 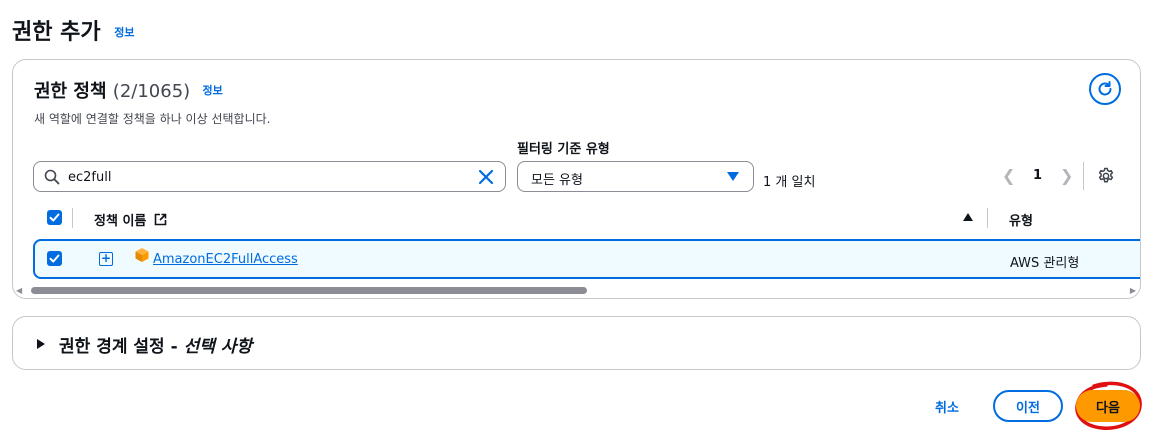 What do you see at coordinates (1028, 406) in the screenshot?
I see `previous-button: 이전` at bounding box center [1028, 406].